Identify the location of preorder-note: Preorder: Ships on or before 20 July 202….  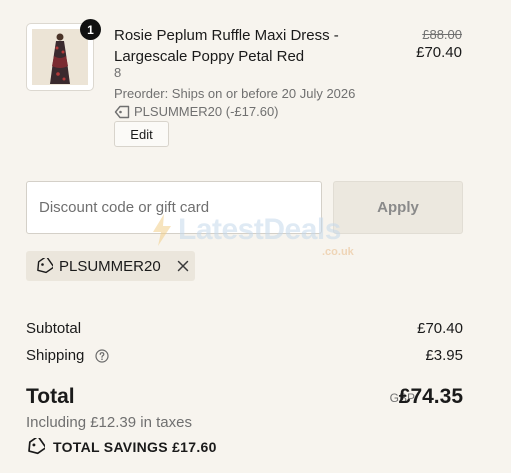
(235, 93).